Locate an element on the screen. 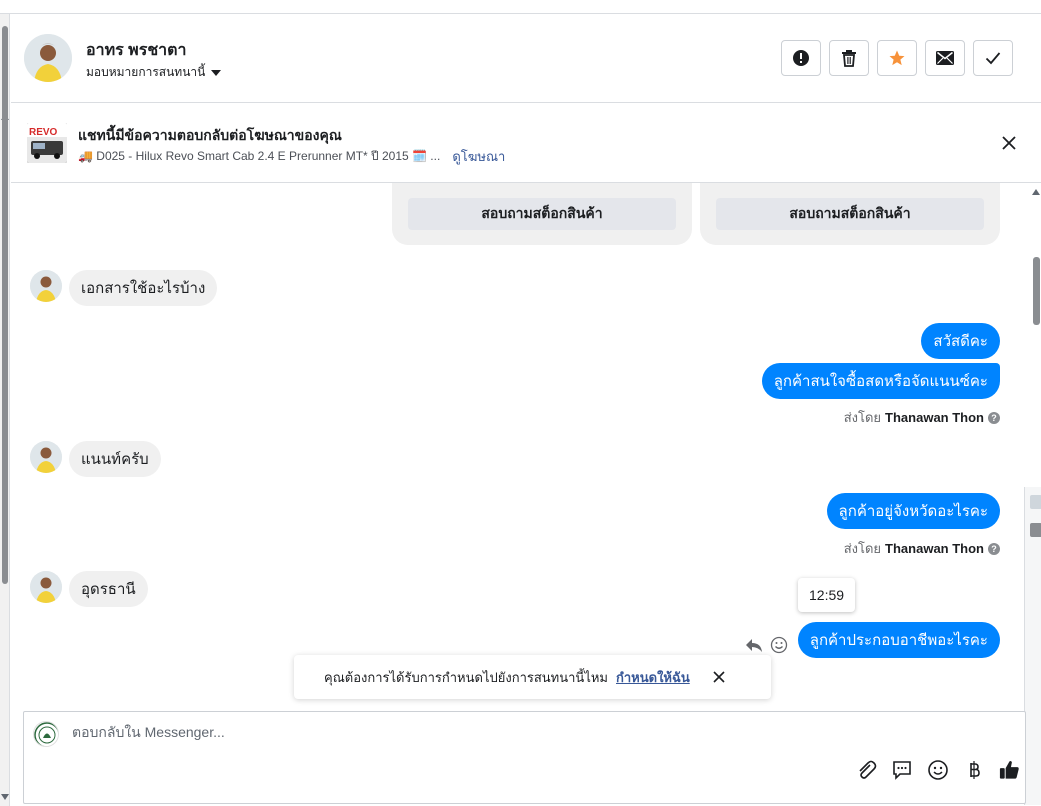 Image resolution: width=1041 pixels, height=806 pixels. attach-icon is located at coordinates (867, 769).